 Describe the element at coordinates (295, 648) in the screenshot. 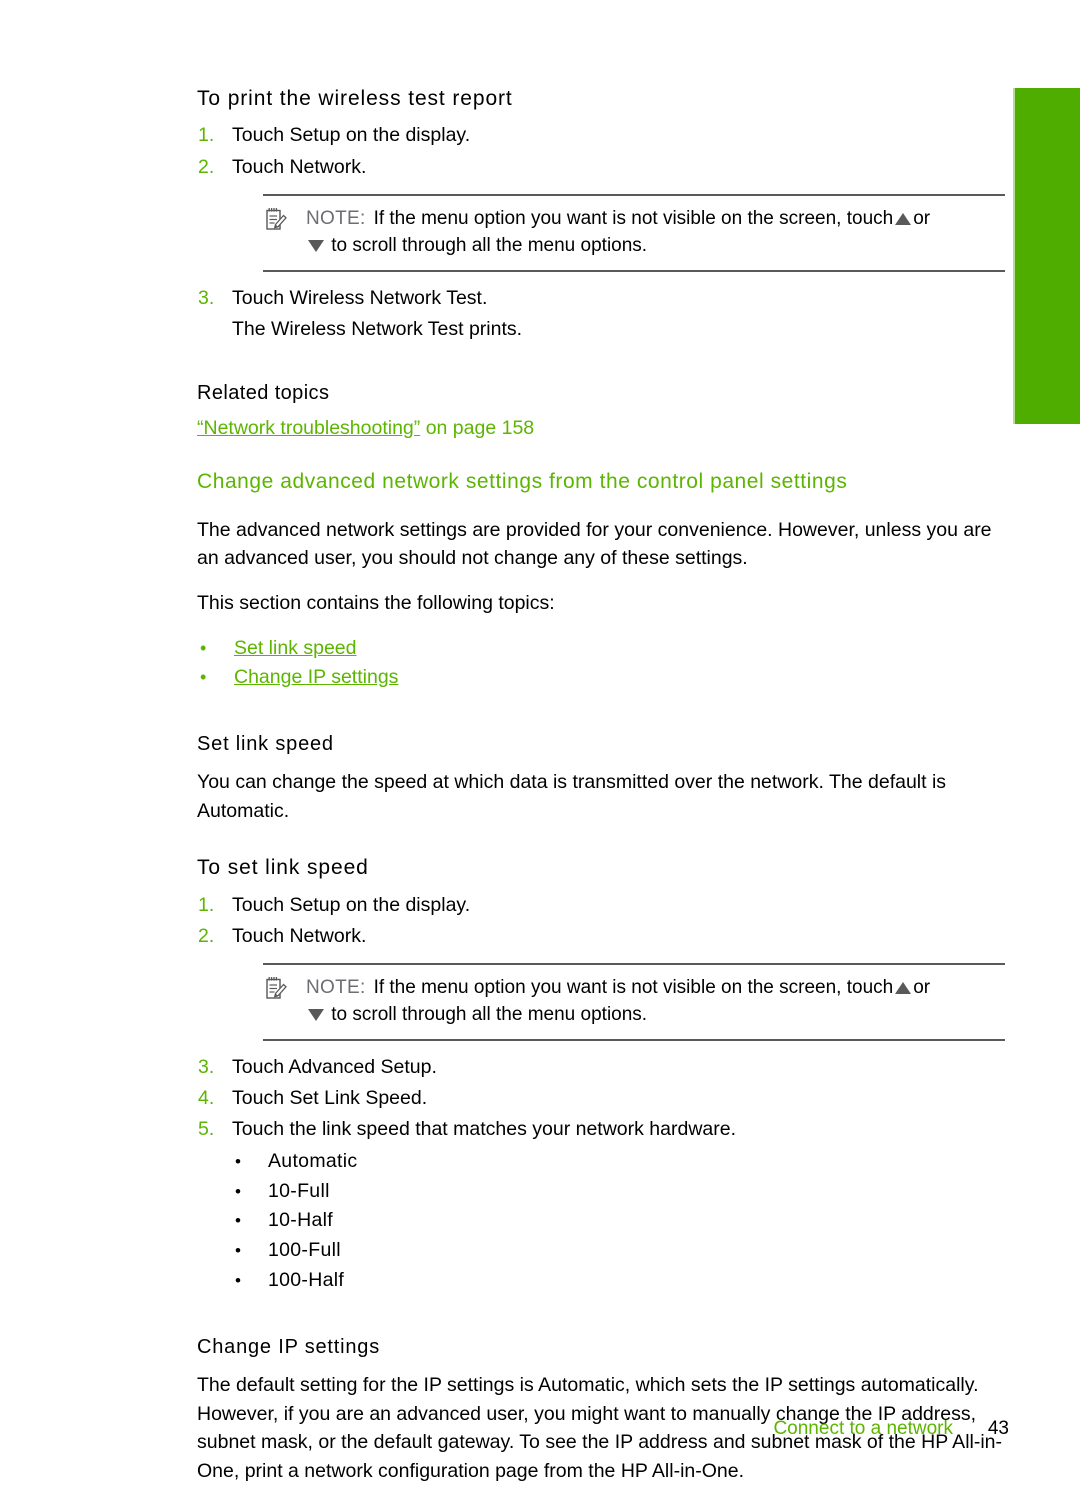

I see `link-set-link-speed: Set link speed` at that location.